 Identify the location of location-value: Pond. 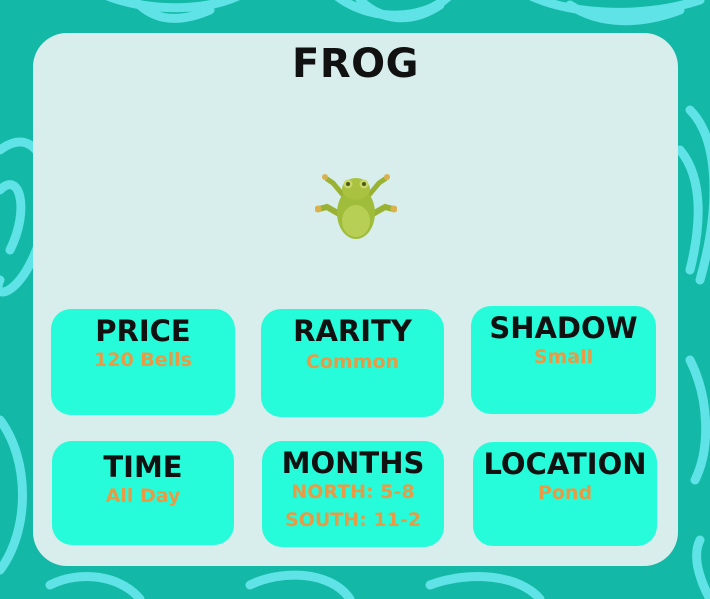
(565, 493).